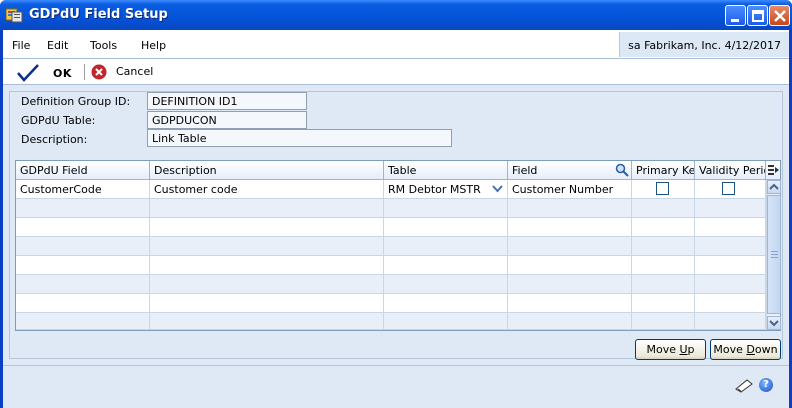  Describe the element at coordinates (774, 170) in the screenshot. I see `expand-columns-icon` at that location.